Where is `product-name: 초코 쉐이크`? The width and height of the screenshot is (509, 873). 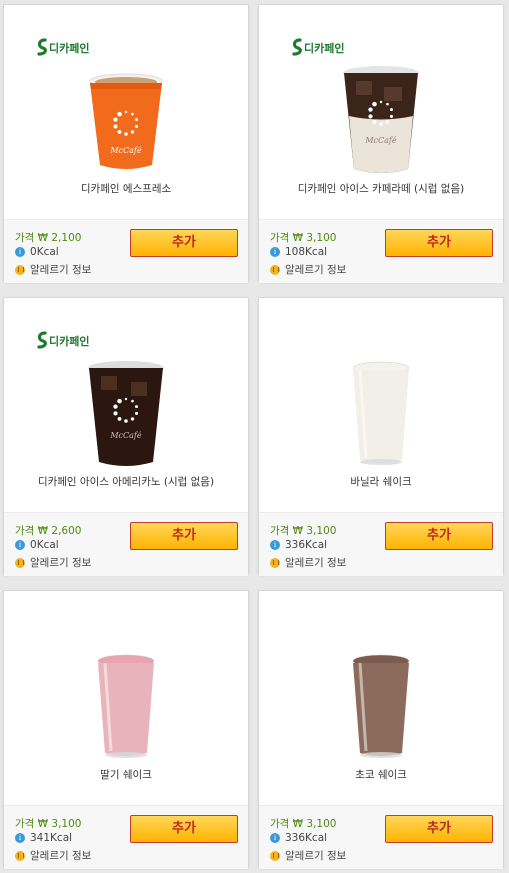 product-name: 초코 쉐이크 is located at coordinates (381, 775).